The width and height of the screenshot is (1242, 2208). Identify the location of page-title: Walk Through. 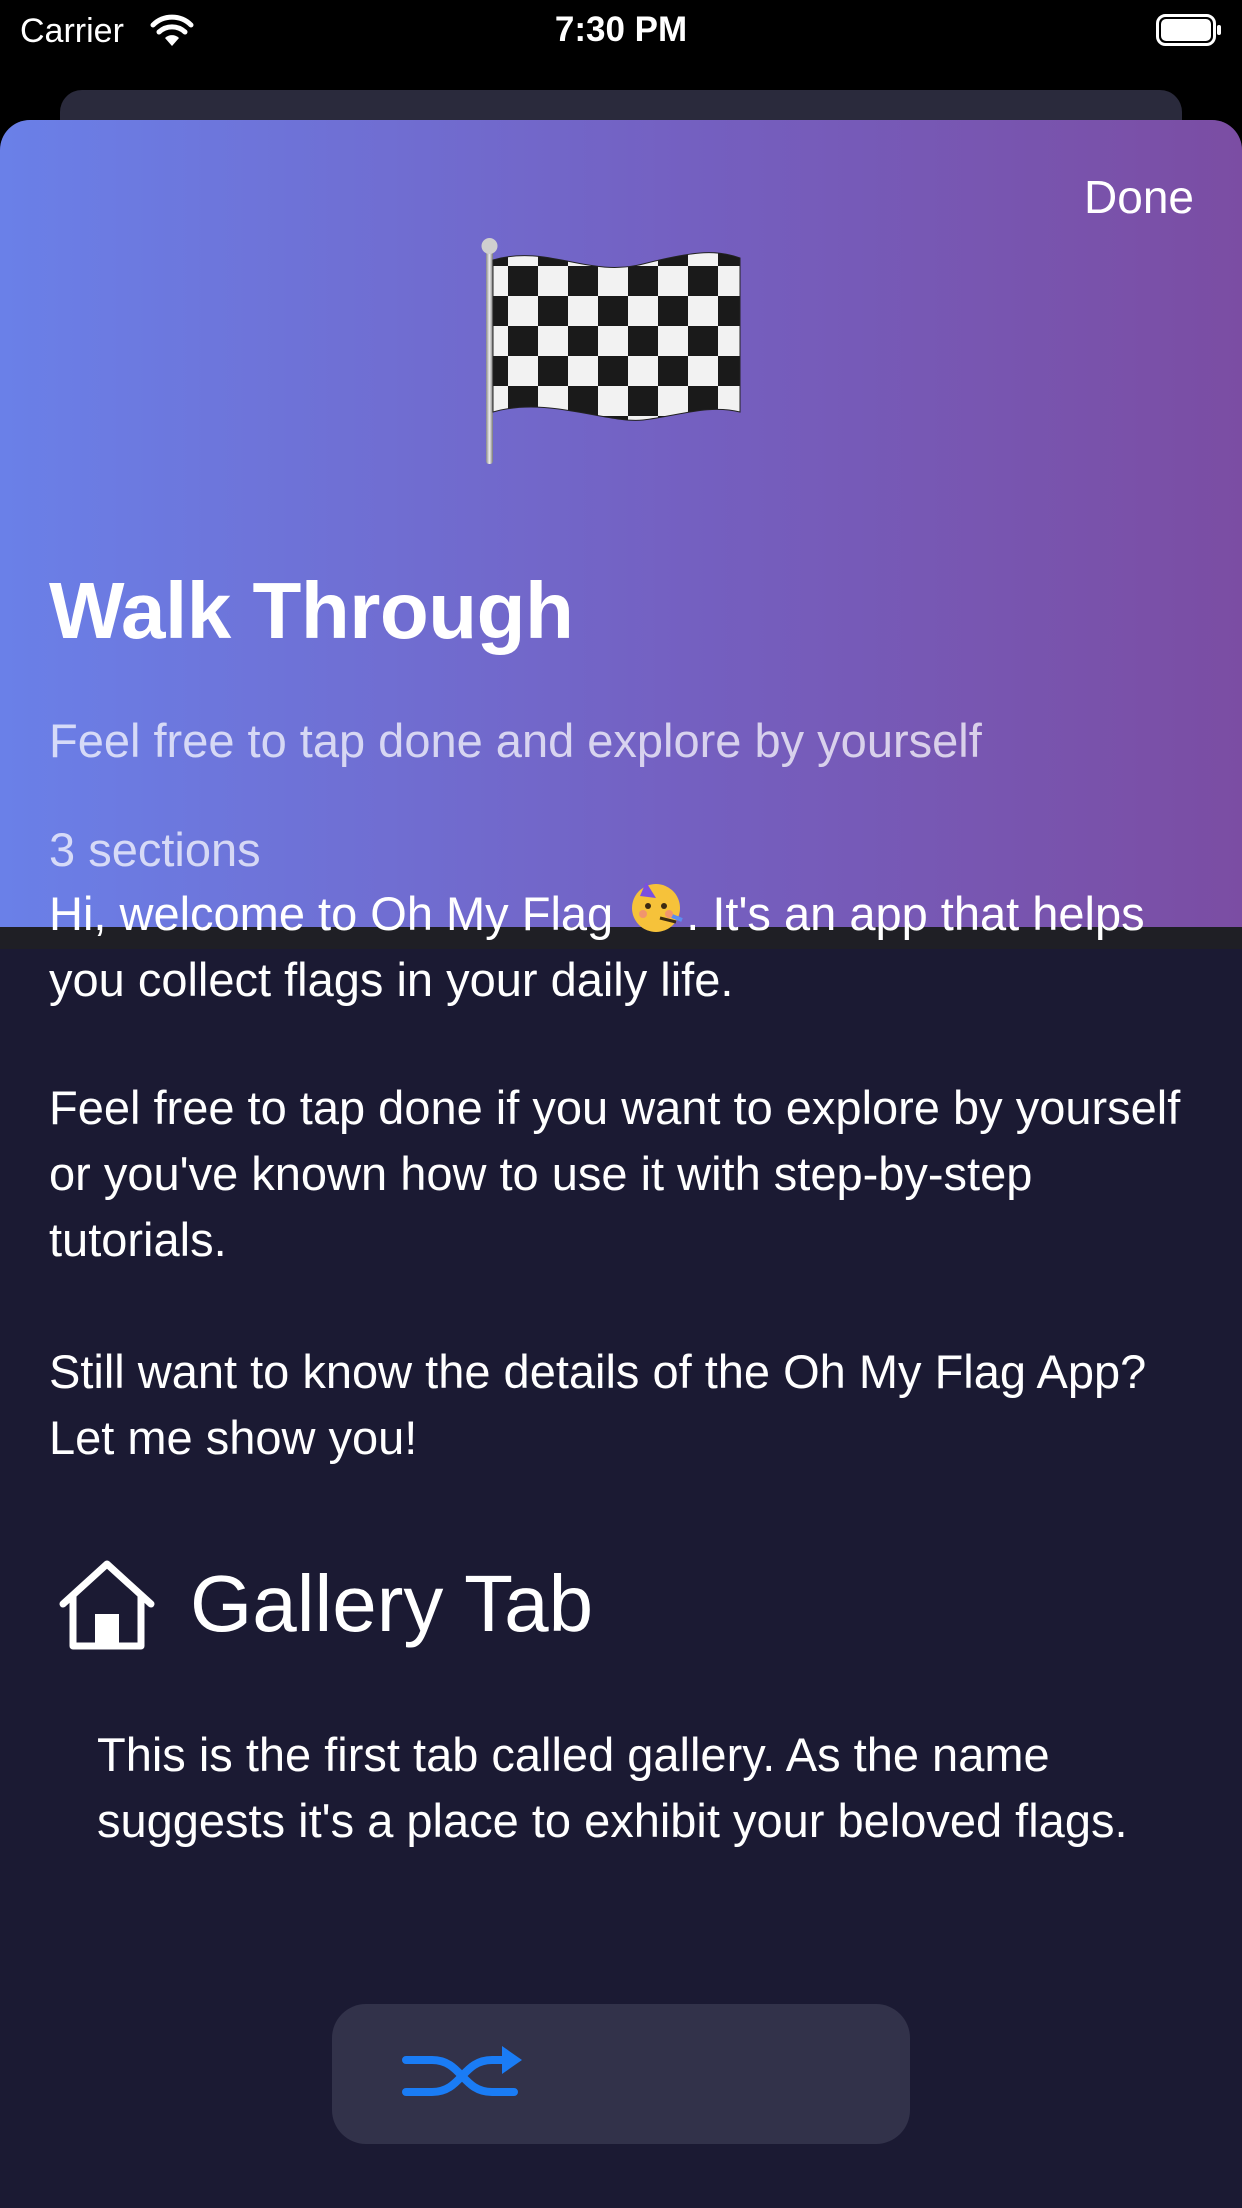
(311, 610).